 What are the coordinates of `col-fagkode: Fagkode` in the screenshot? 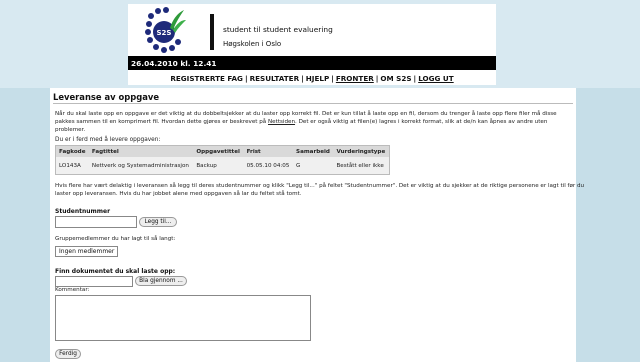 It's located at (72, 151).